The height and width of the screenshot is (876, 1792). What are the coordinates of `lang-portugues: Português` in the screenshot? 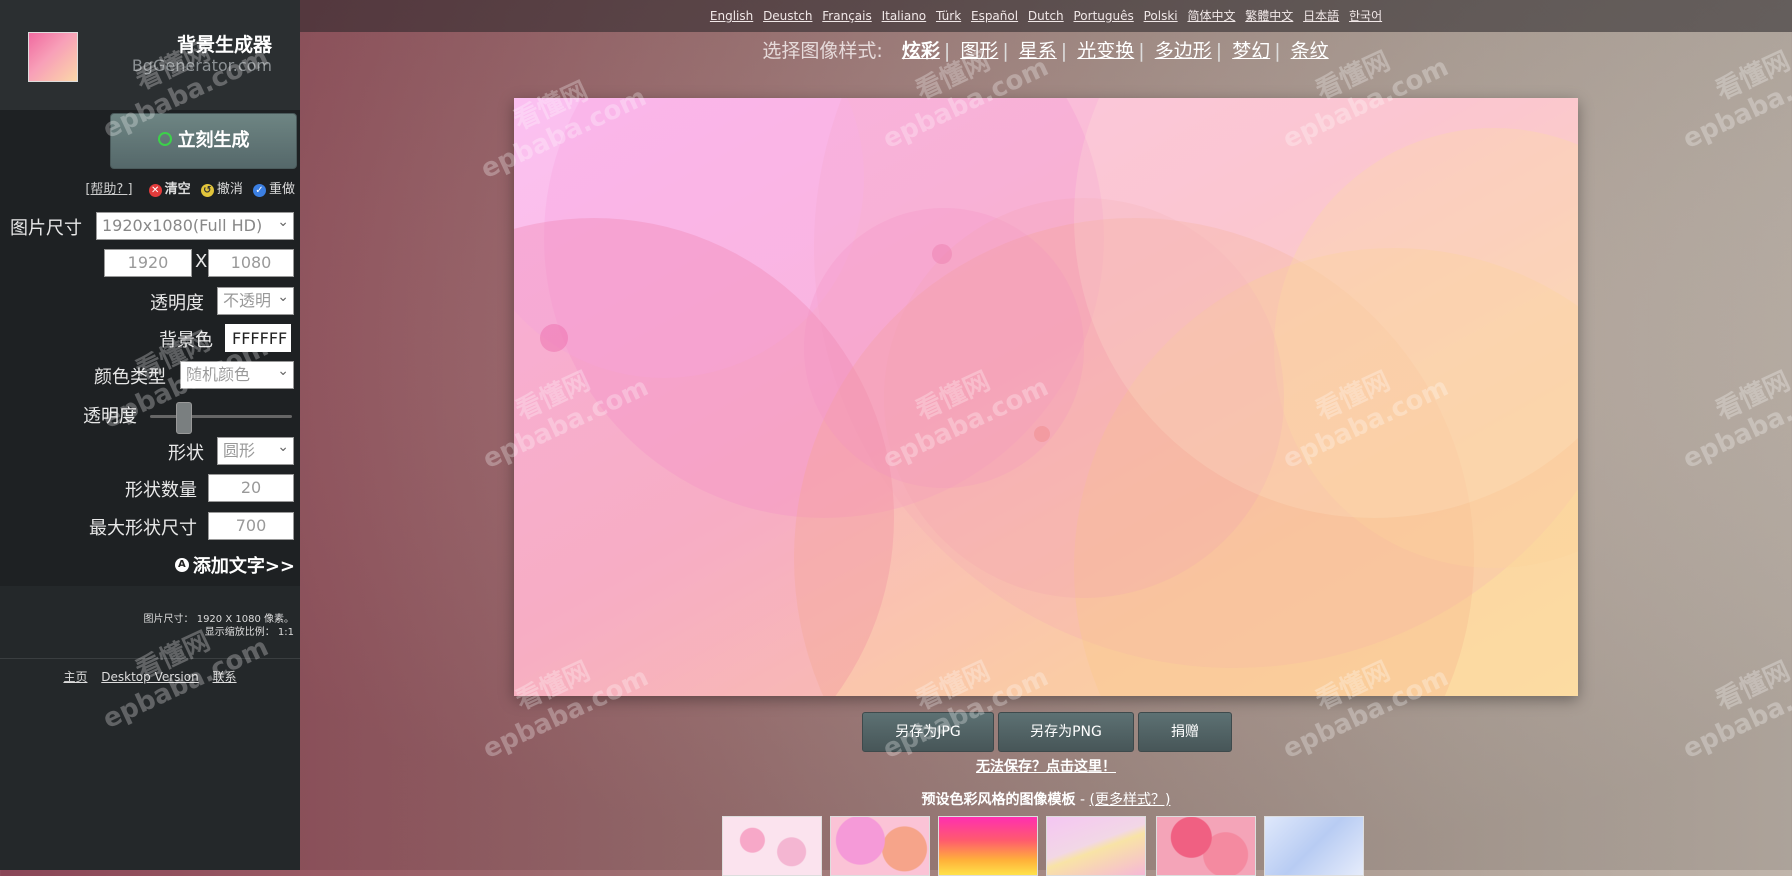 It's located at (1104, 16).